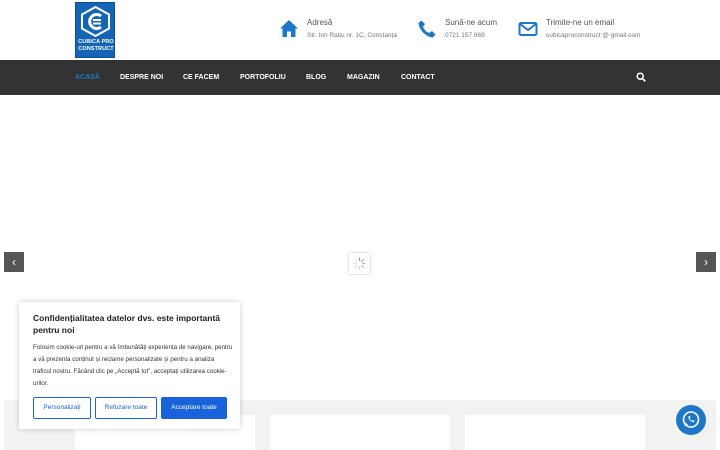  Describe the element at coordinates (465, 35) in the screenshot. I see `phone-value: 0721 157 869` at that location.